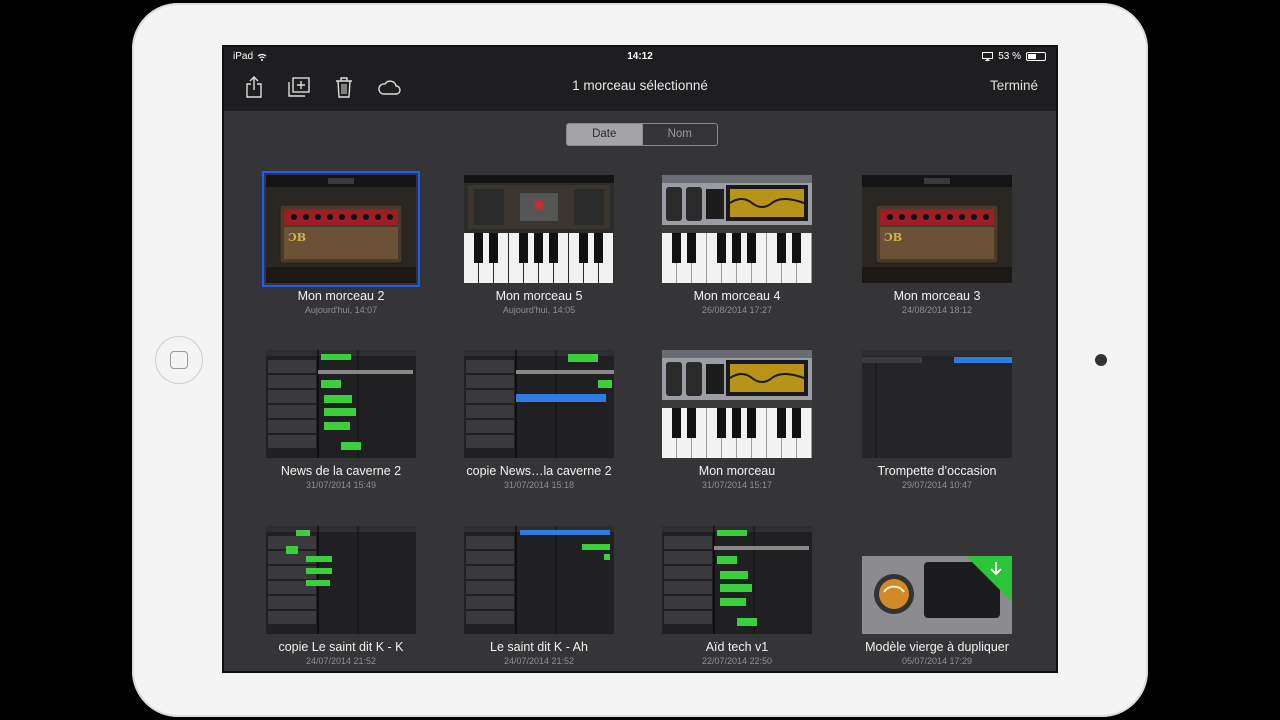 This screenshot has width=1280, height=720. What do you see at coordinates (539, 647) in the screenshot?
I see `song-name: Le saint dit K - Ah` at bounding box center [539, 647].